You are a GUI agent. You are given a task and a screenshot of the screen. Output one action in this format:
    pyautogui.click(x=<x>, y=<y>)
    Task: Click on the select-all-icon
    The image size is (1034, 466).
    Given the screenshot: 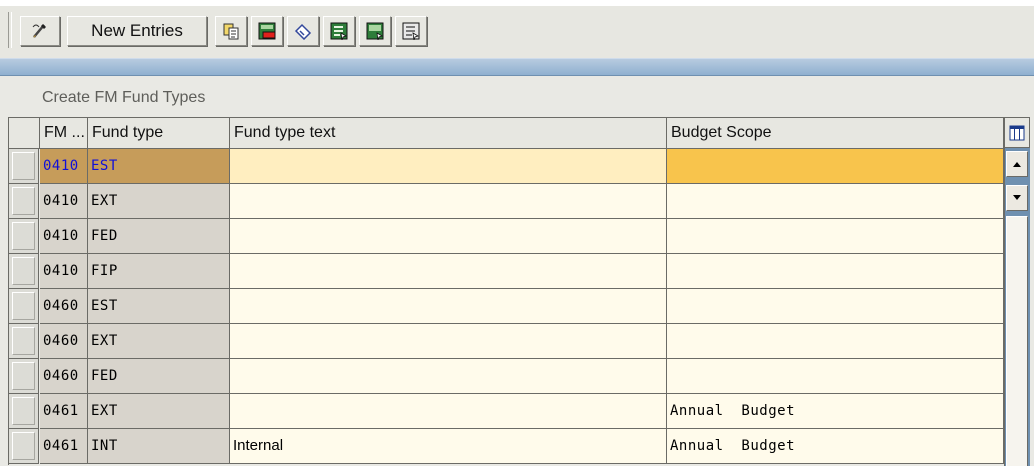 What is the action you would take?
    pyautogui.click(x=339, y=31)
    